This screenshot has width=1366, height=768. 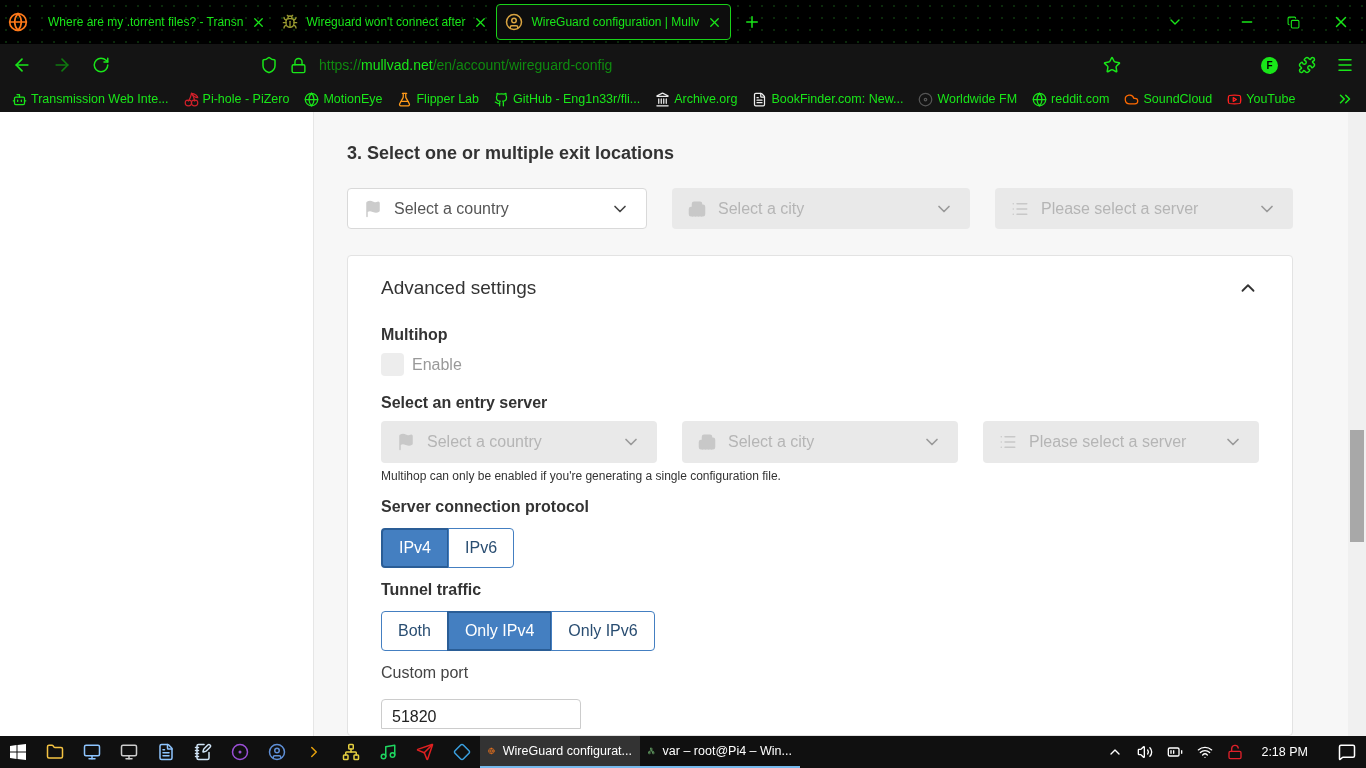 I want to click on star-icon, so click(x=1112, y=65).